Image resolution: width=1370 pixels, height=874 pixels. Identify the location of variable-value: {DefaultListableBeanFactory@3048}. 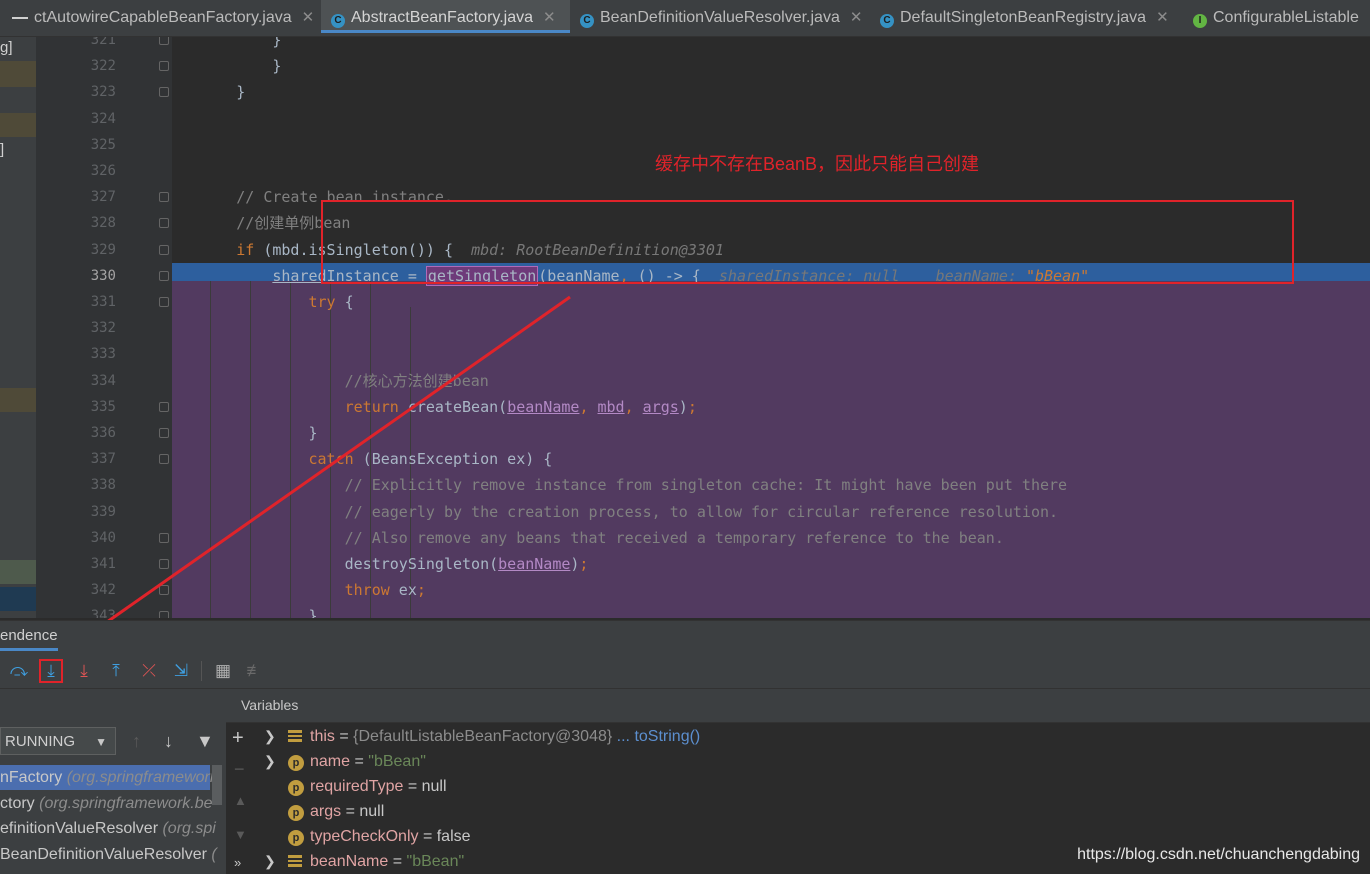
(483, 736).